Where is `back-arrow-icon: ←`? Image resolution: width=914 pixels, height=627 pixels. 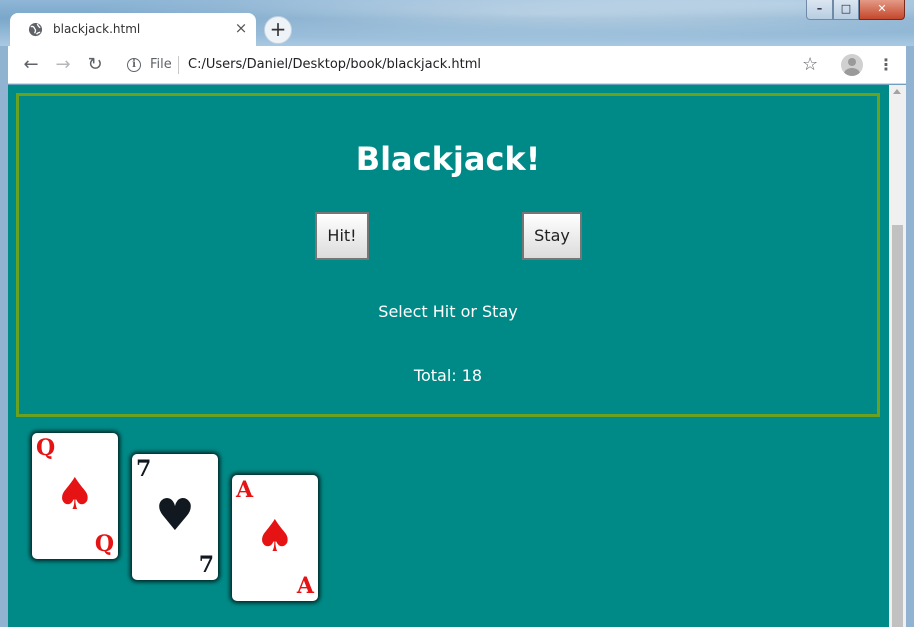
back-arrow-icon: ← is located at coordinates (31, 66).